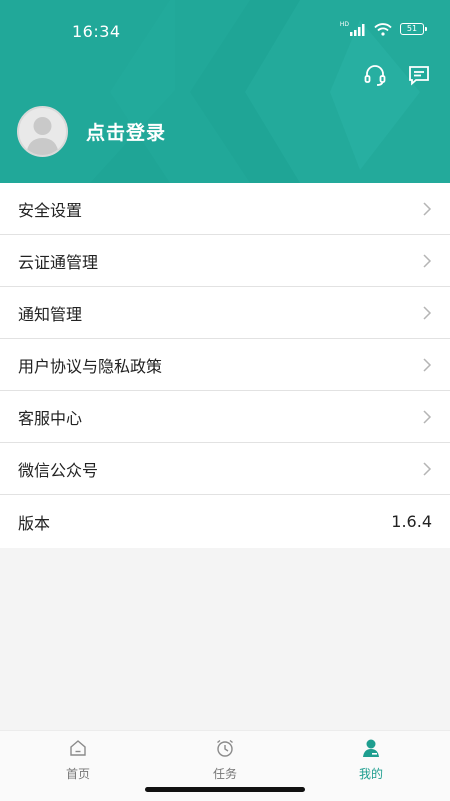 The width and height of the screenshot is (450, 801). Describe the element at coordinates (225, 313) in the screenshot. I see `menu-item-notifications: 通知管理` at that location.